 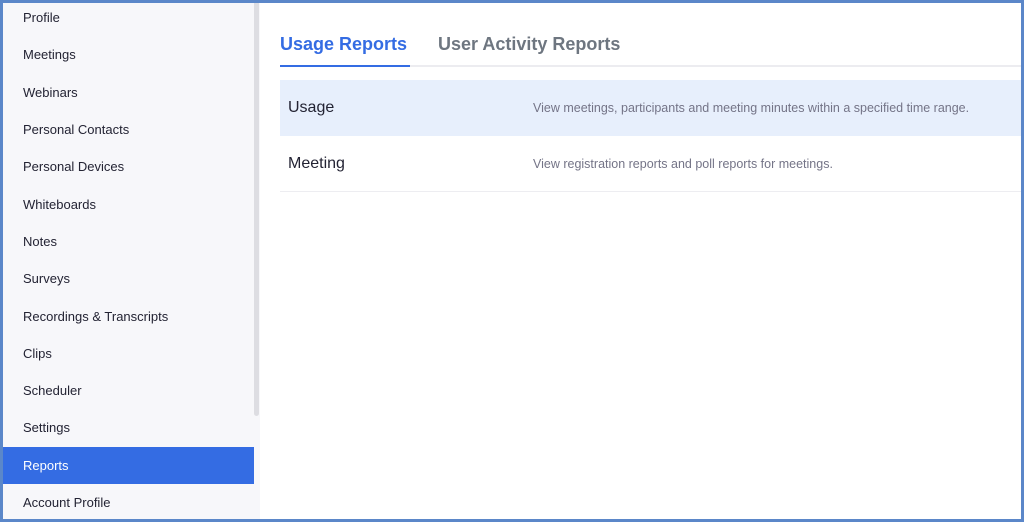 What do you see at coordinates (128, 19) in the screenshot?
I see `sidebar-item-profile: Profile` at bounding box center [128, 19].